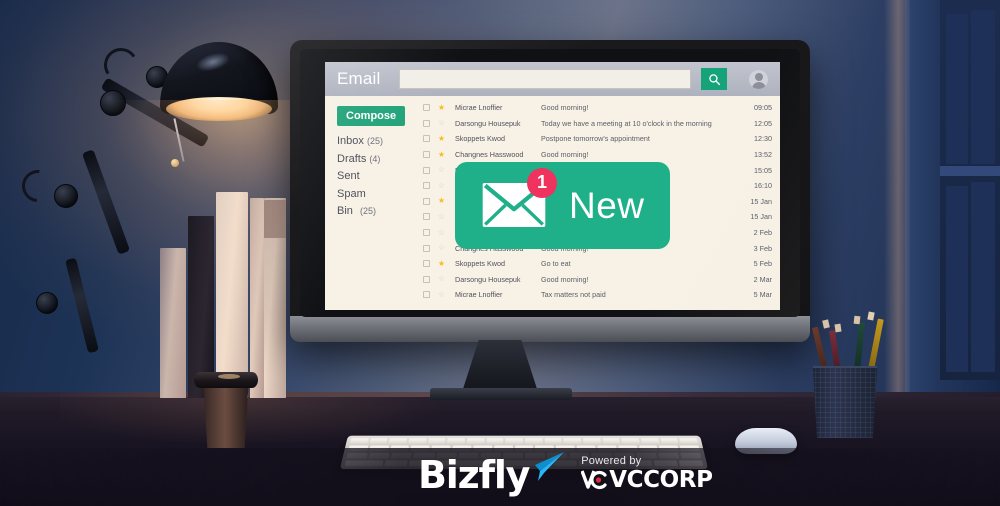 The height and width of the screenshot is (506, 1000). Describe the element at coordinates (488, 123) in the screenshot. I see `email-sender: Darsongu Housepuk` at that location.